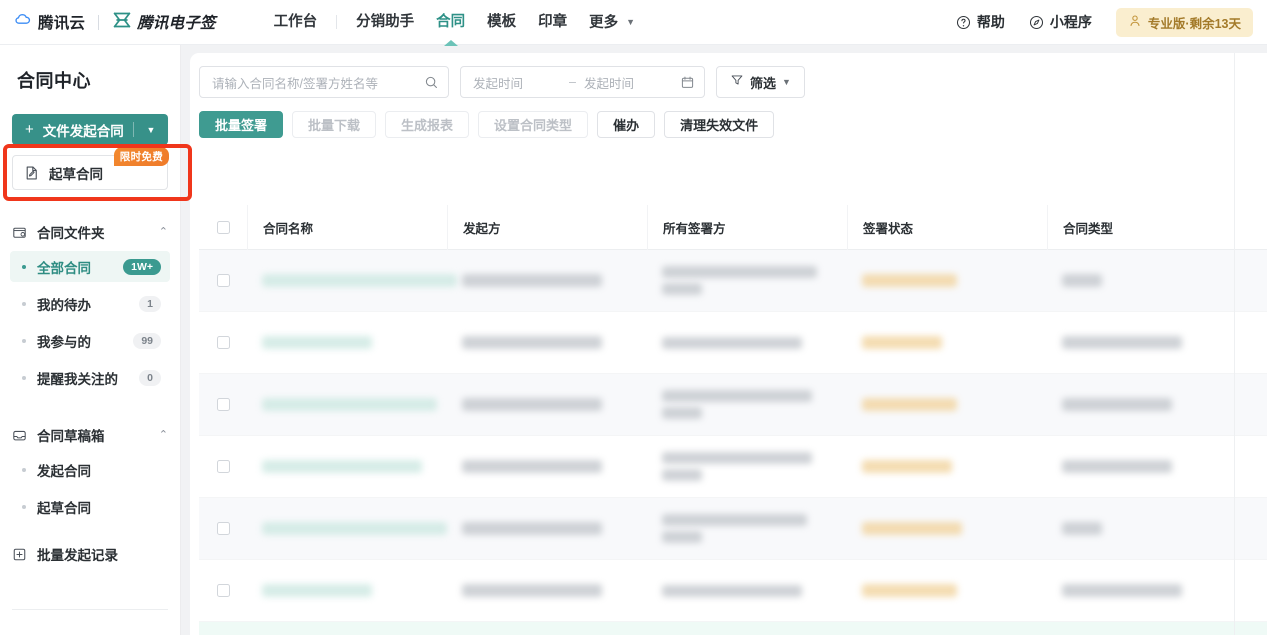 The image size is (1267, 635). I want to click on pro-plan-badge: 专业版·剩余13天, so click(1184, 22).